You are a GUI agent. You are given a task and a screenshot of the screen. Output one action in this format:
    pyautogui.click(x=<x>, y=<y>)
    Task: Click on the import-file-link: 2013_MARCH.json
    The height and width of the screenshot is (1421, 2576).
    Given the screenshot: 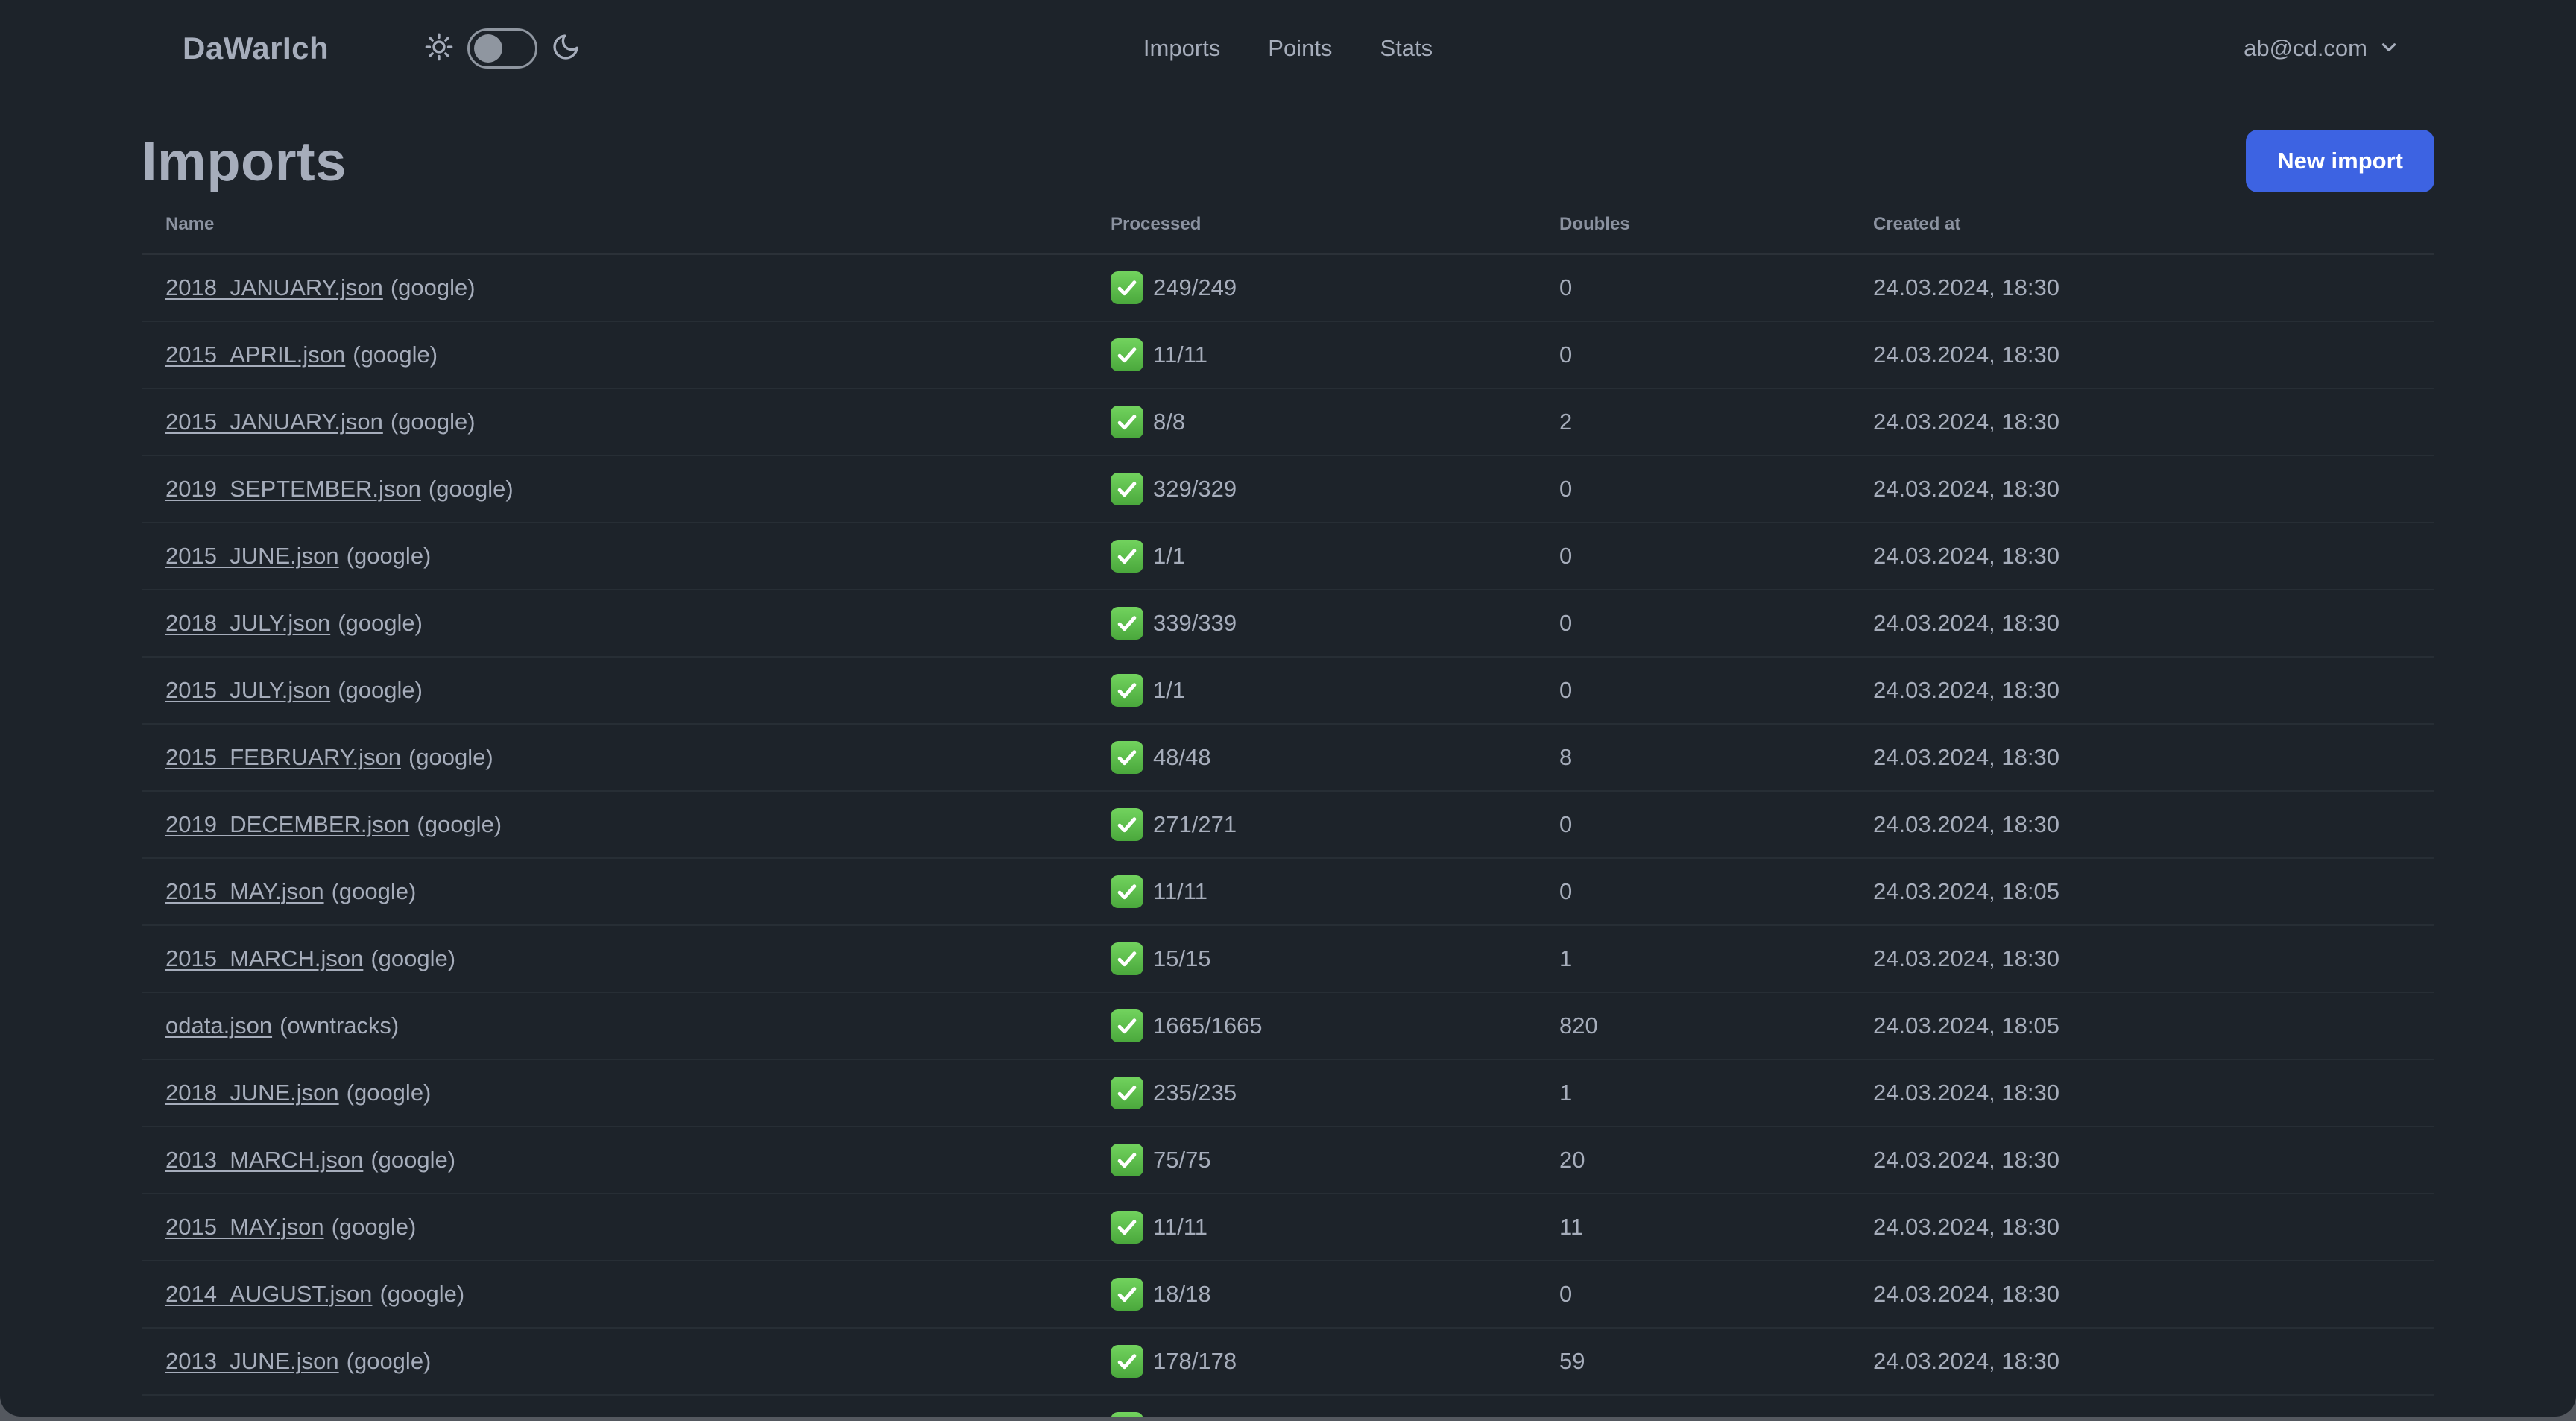 What is the action you would take?
    pyautogui.click(x=264, y=1160)
    